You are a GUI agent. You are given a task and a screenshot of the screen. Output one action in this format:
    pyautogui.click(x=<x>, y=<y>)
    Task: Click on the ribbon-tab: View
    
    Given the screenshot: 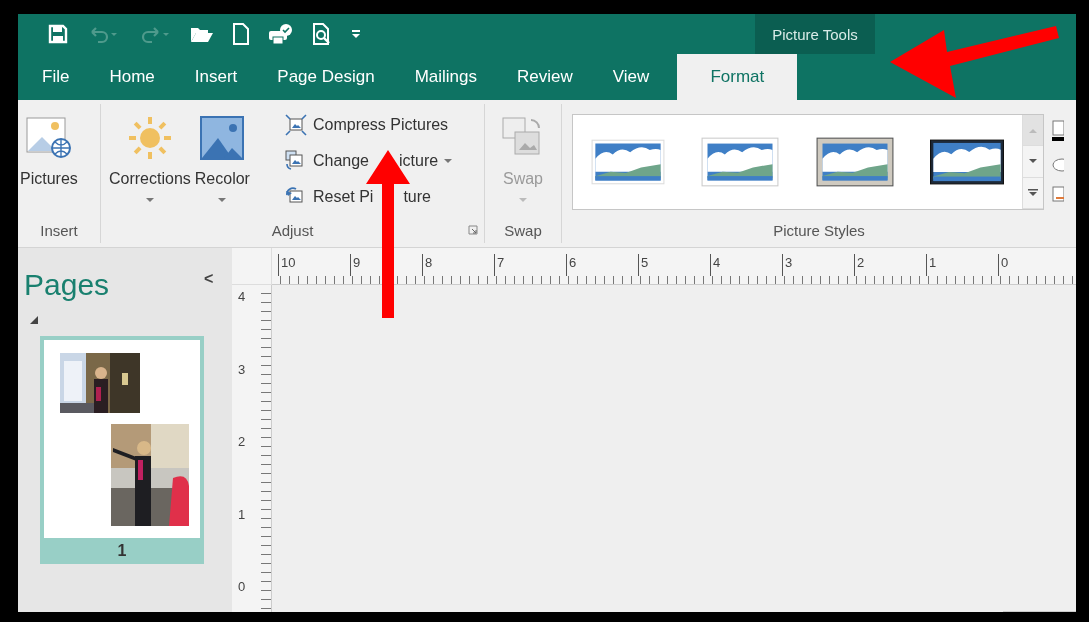 What is the action you would take?
    pyautogui.click(x=635, y=77)
    